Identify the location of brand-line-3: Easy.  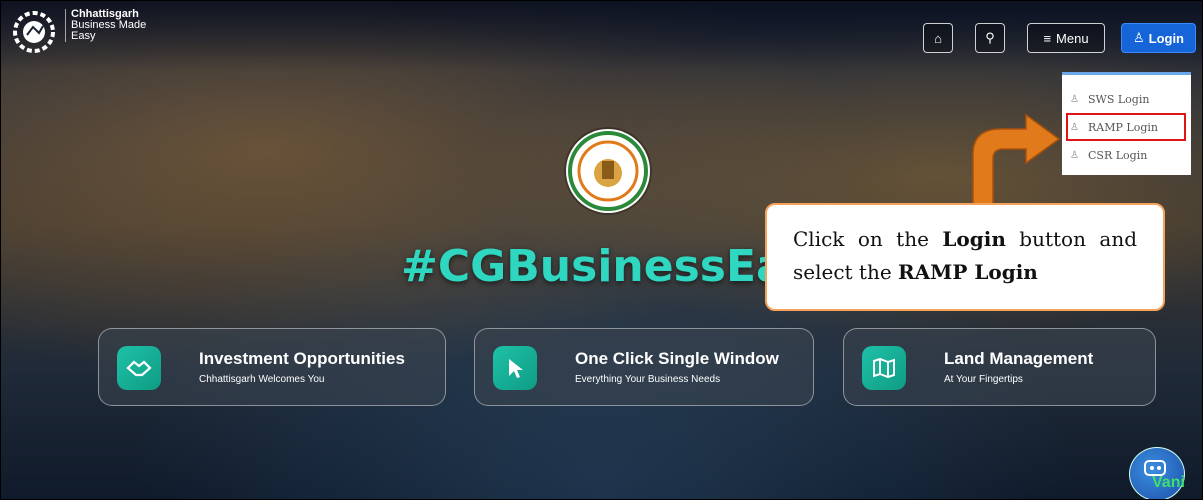
(83, 36).